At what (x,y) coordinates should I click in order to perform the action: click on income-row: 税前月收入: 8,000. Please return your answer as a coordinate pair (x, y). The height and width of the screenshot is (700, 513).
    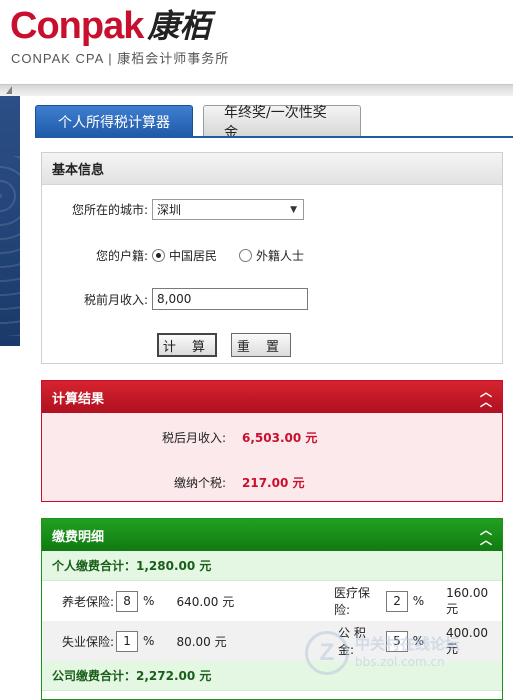
    Looking at the image, I should click on (175, 299).